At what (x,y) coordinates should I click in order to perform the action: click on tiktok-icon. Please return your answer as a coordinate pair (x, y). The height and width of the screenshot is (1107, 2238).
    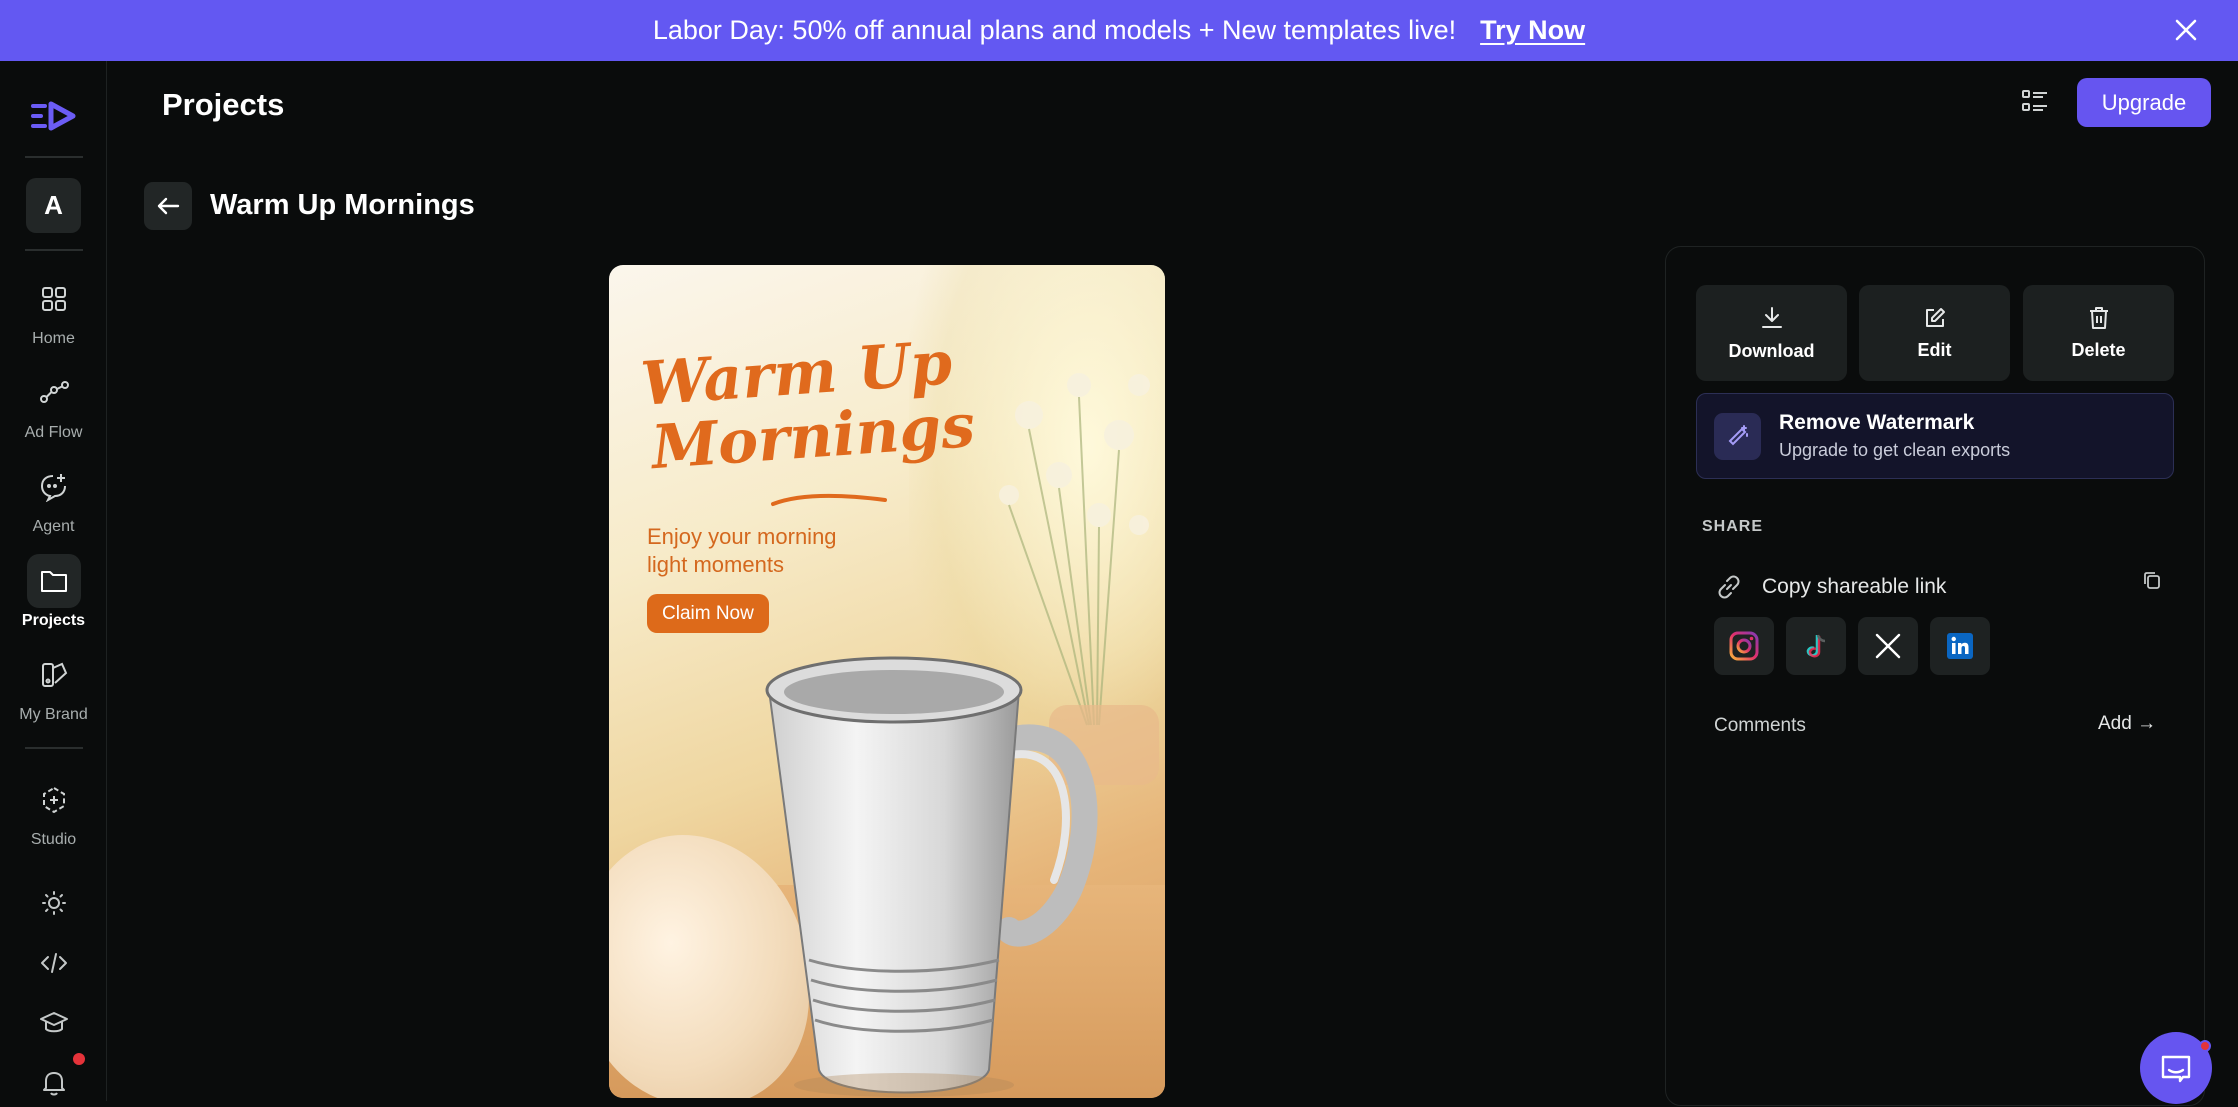
    Looking at the image, I should click on (1816, 646).